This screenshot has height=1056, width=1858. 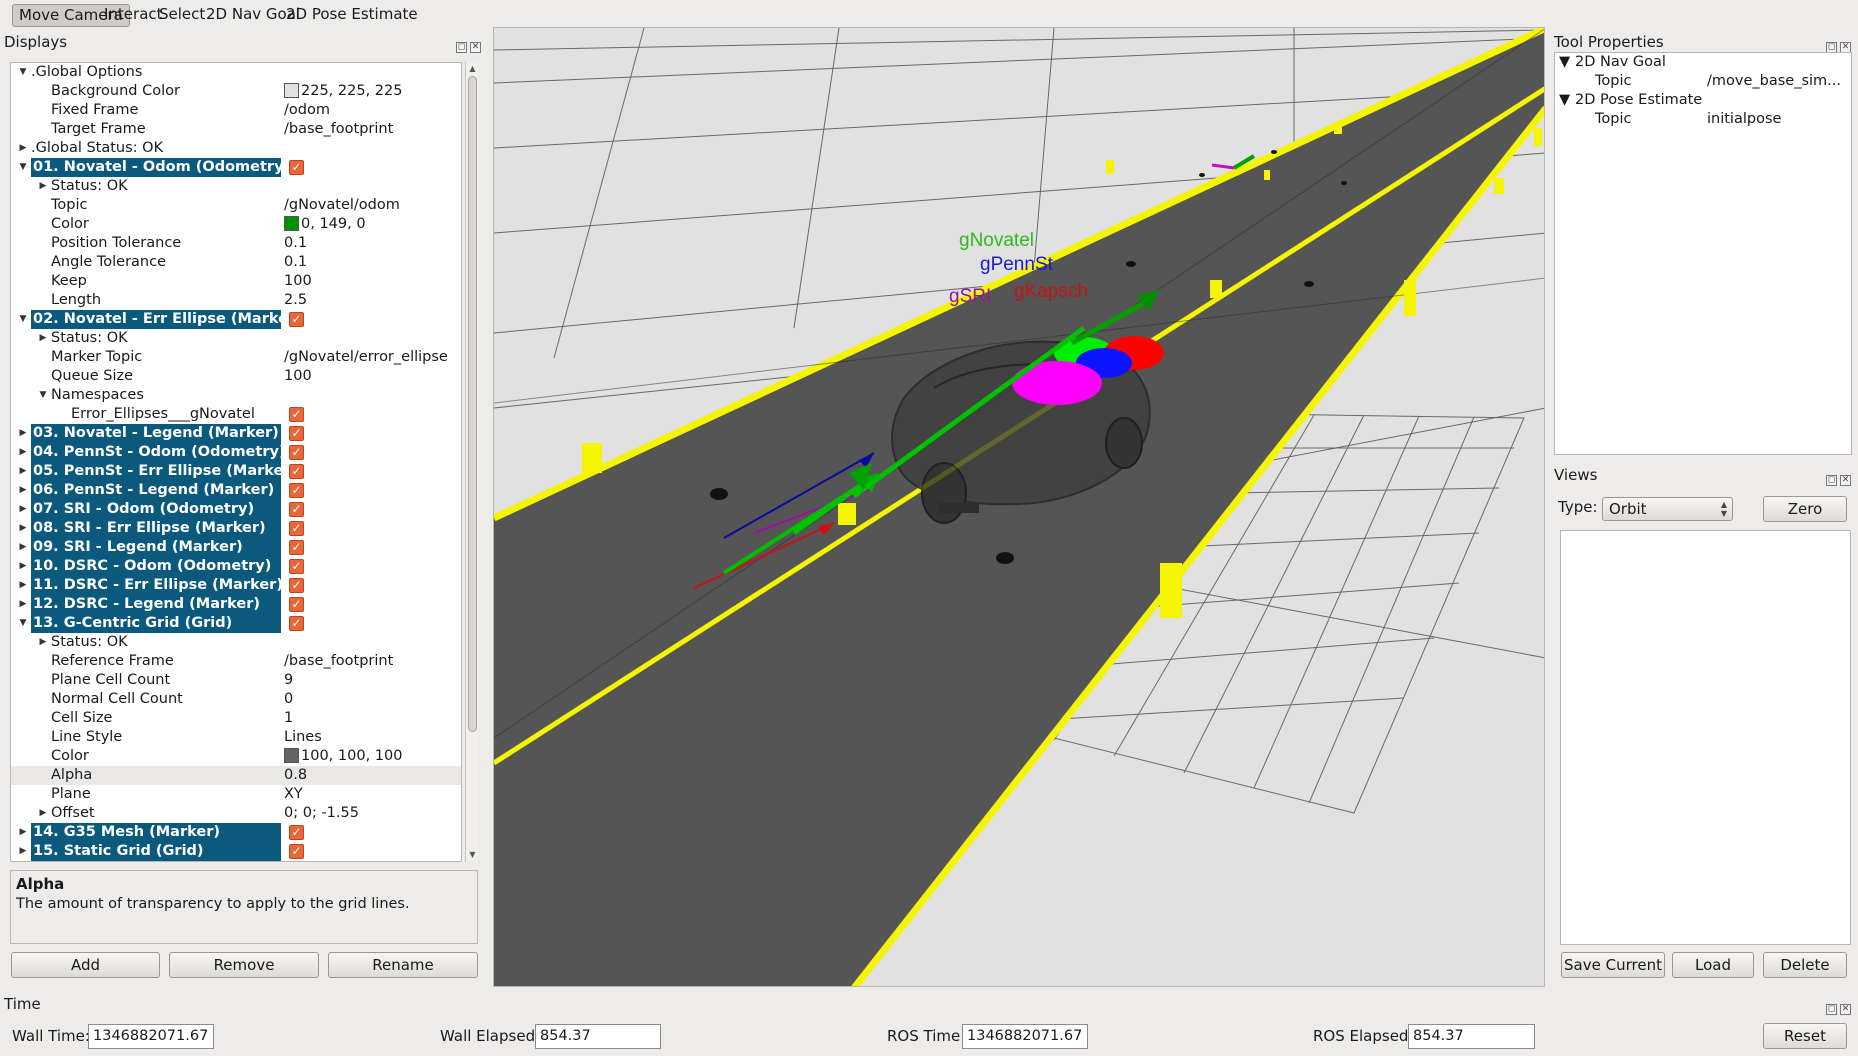 What do you see at coordinates (236, 832) in the screenshot?
I see `display-item: ▶ 14. G35 Mesh (Marker) ✓` at bounding box center [236, 832].